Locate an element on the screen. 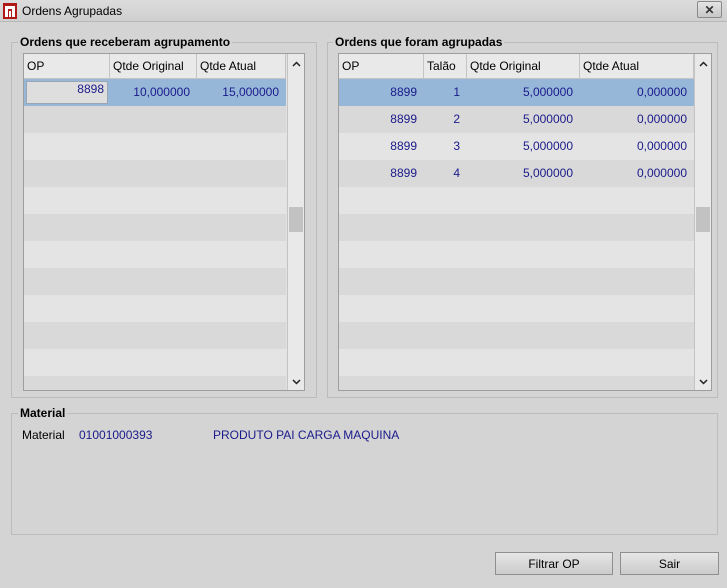 This screenshot has width=727, height=588. sair-label: Sair is located at coordinates (669, 563).